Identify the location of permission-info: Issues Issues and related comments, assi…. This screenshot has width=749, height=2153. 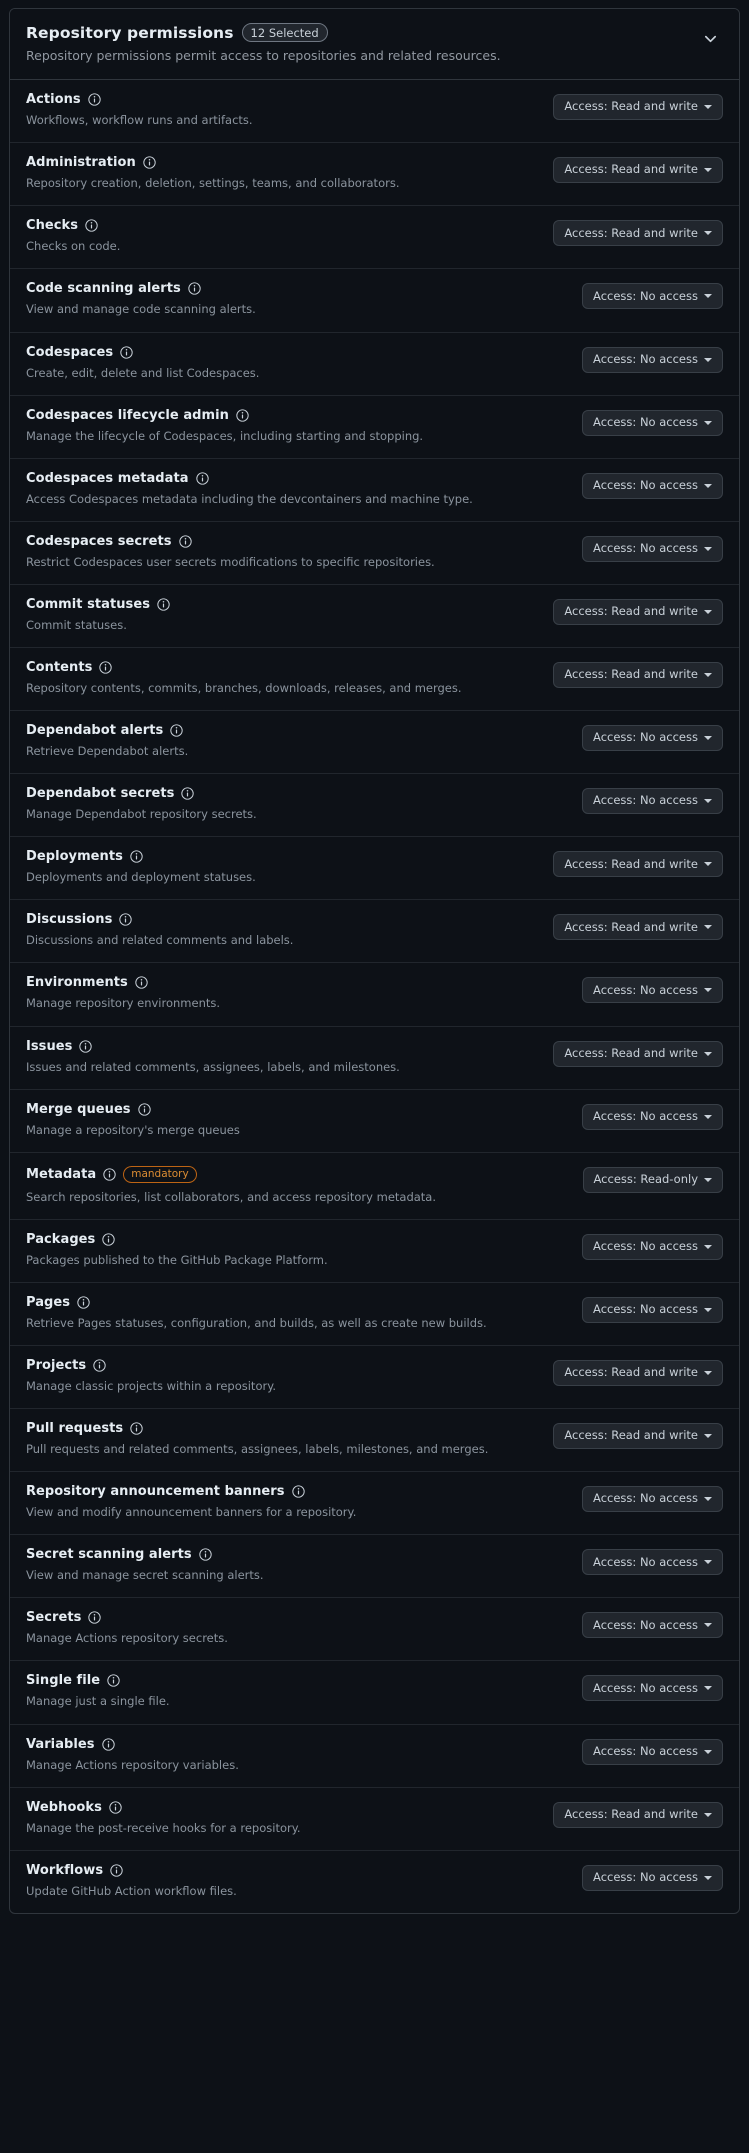
(289, 1057).